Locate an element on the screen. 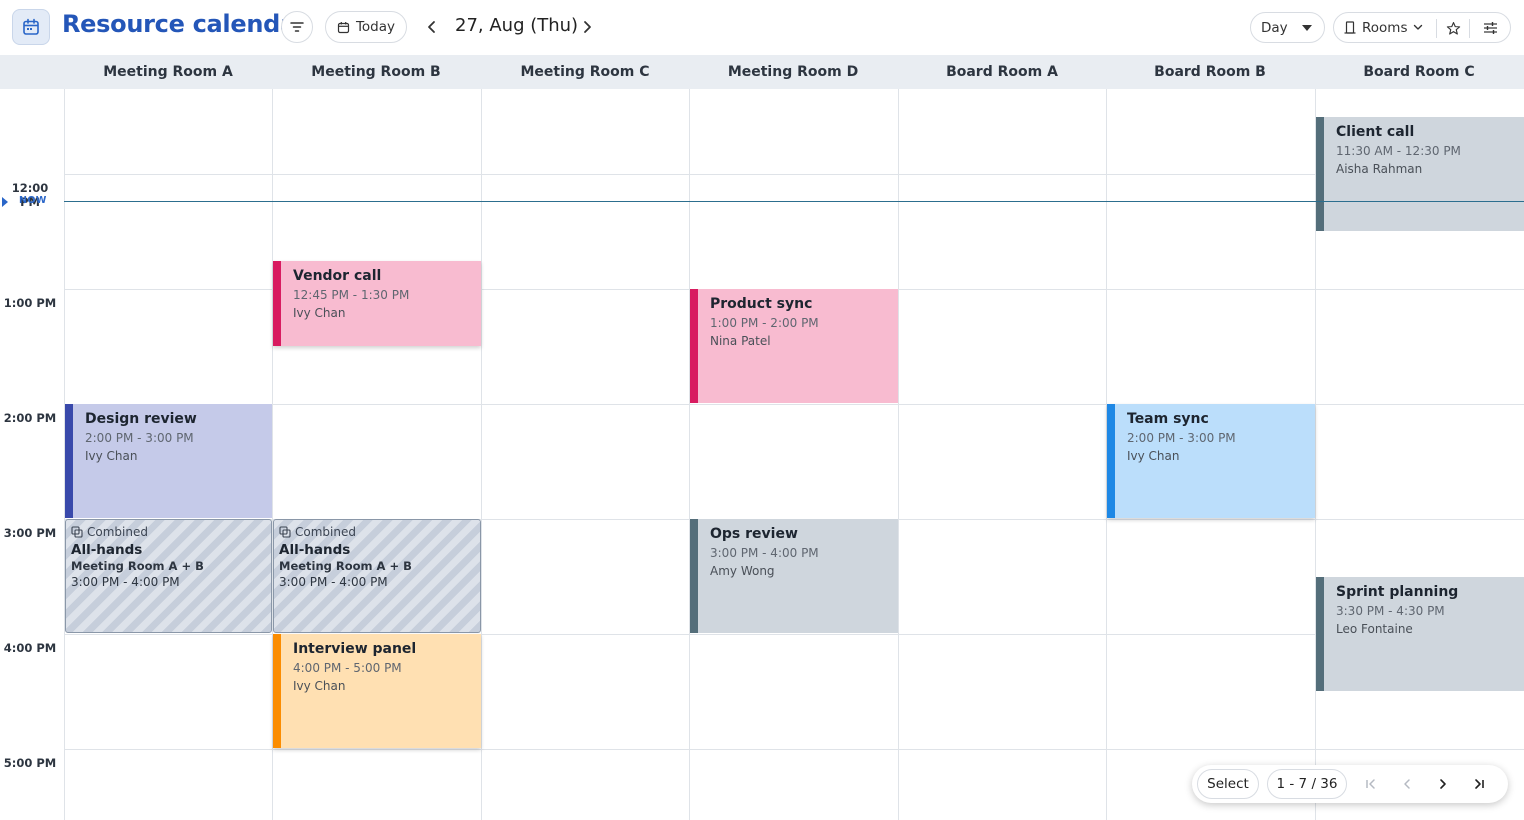  event-time: 12:45 PM - 1:30 PM is located at coordinates (351, 295).